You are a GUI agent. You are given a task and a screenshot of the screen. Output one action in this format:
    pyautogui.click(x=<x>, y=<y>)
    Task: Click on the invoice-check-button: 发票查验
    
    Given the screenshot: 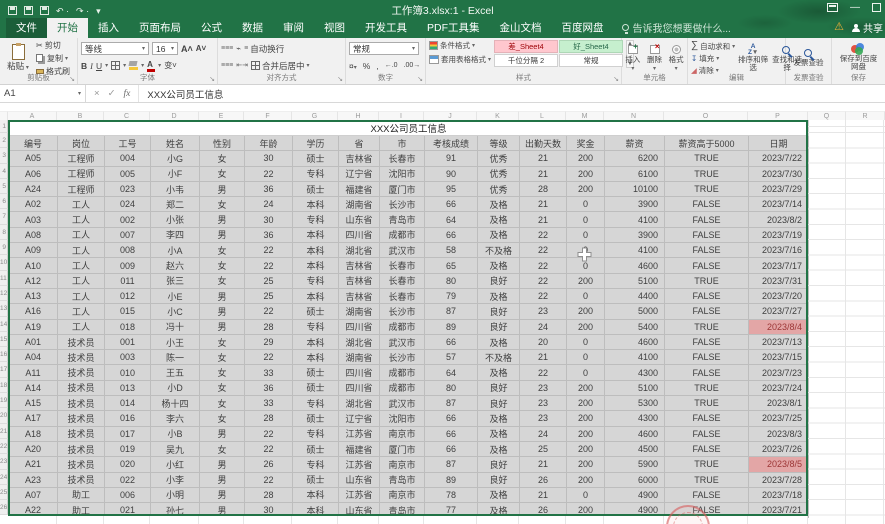 What is the action you would take?
    pyautogui.click(x=808, y=57)
    